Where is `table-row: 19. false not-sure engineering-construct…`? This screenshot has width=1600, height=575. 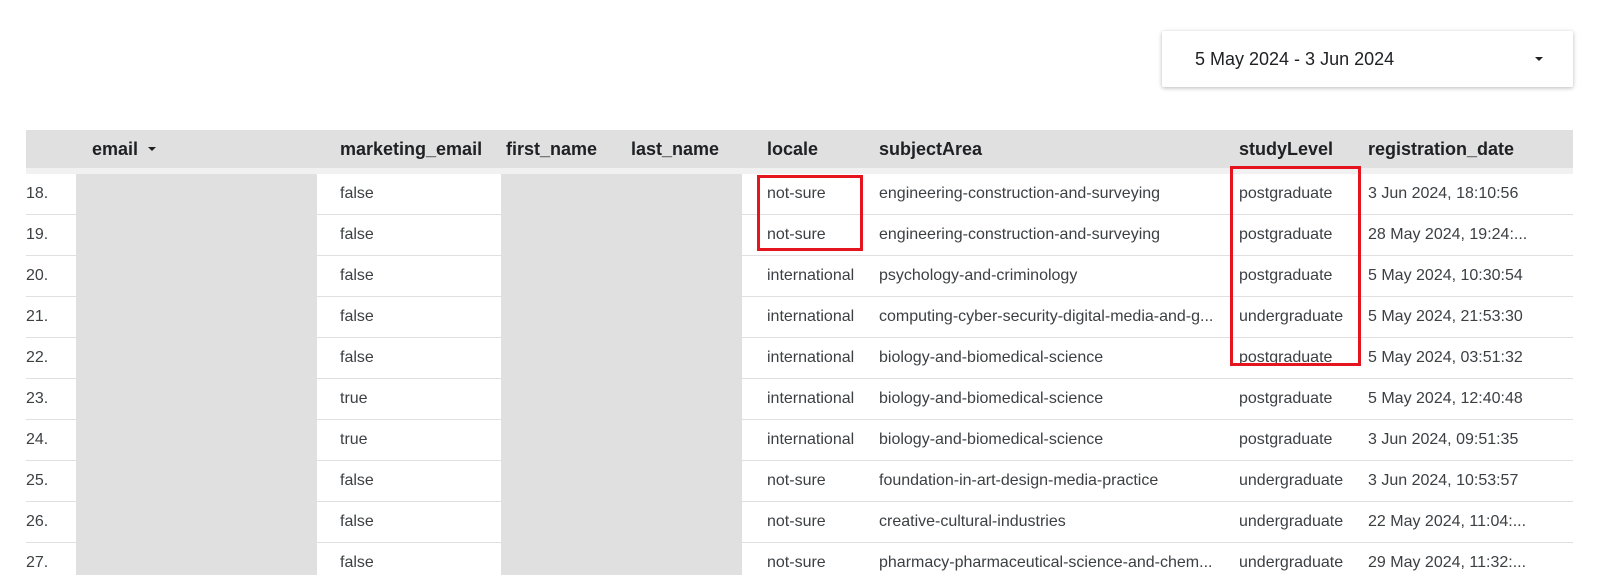
table-row: 19. false not-sure engineering-construct… is located at coordinates (799, 235).